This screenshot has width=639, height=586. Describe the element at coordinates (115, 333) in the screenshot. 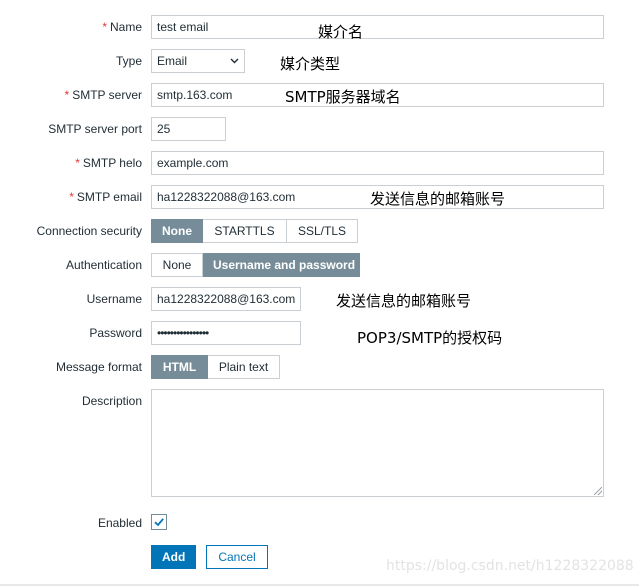

I see `password-label: Password` at that location.